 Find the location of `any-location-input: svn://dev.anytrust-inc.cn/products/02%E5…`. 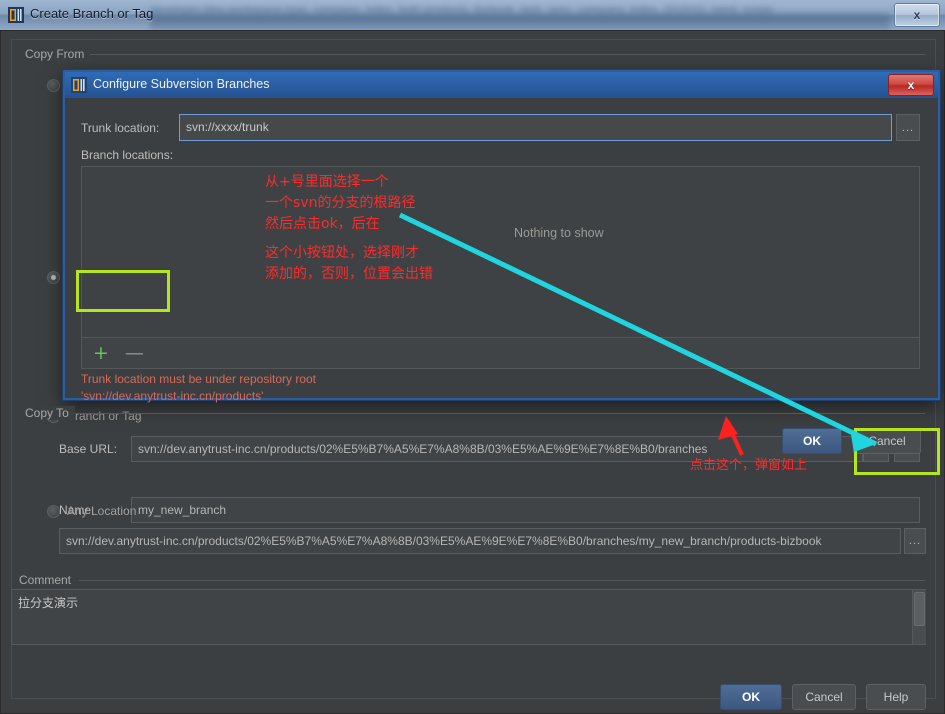

any-location-input: svn://dev.anytrust-inc.cn/products/02%E5… is located at coordinates (480, 541).